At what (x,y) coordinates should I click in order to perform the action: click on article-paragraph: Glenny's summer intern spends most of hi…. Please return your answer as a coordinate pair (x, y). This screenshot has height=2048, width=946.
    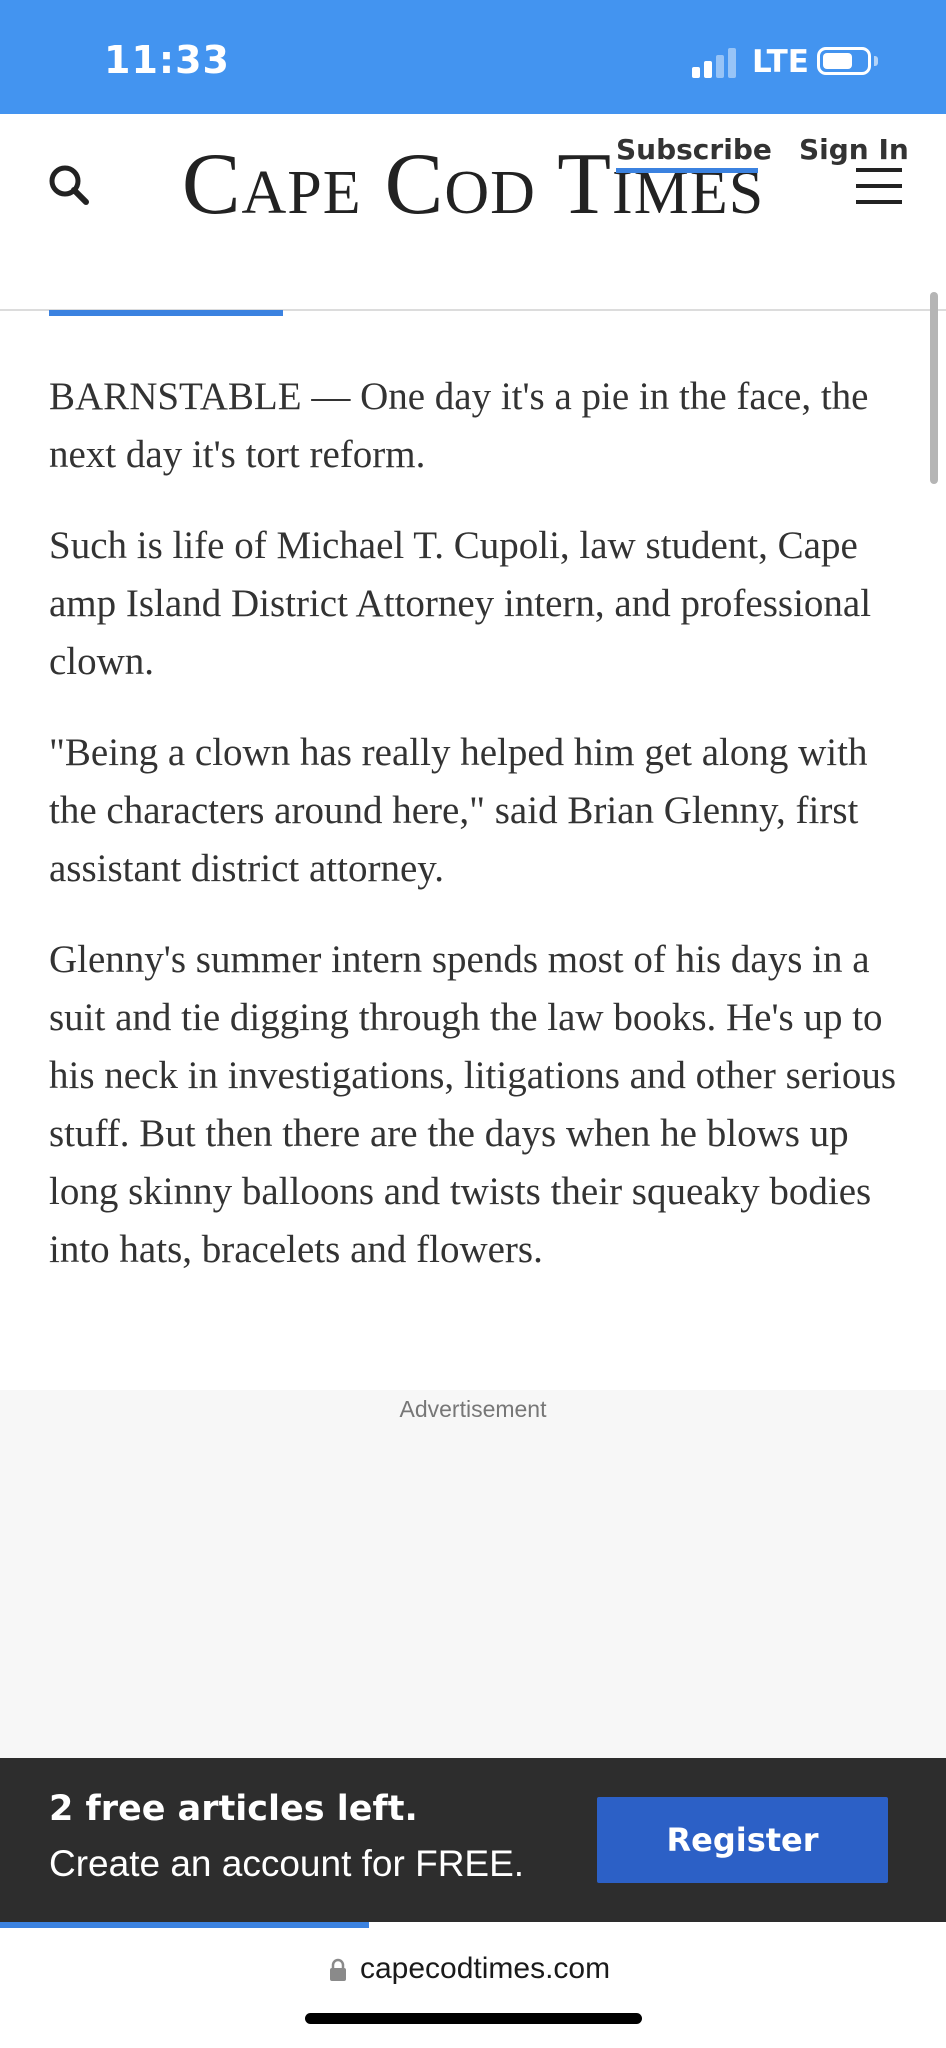
    Looking at the image, I should click on (473, 1104).